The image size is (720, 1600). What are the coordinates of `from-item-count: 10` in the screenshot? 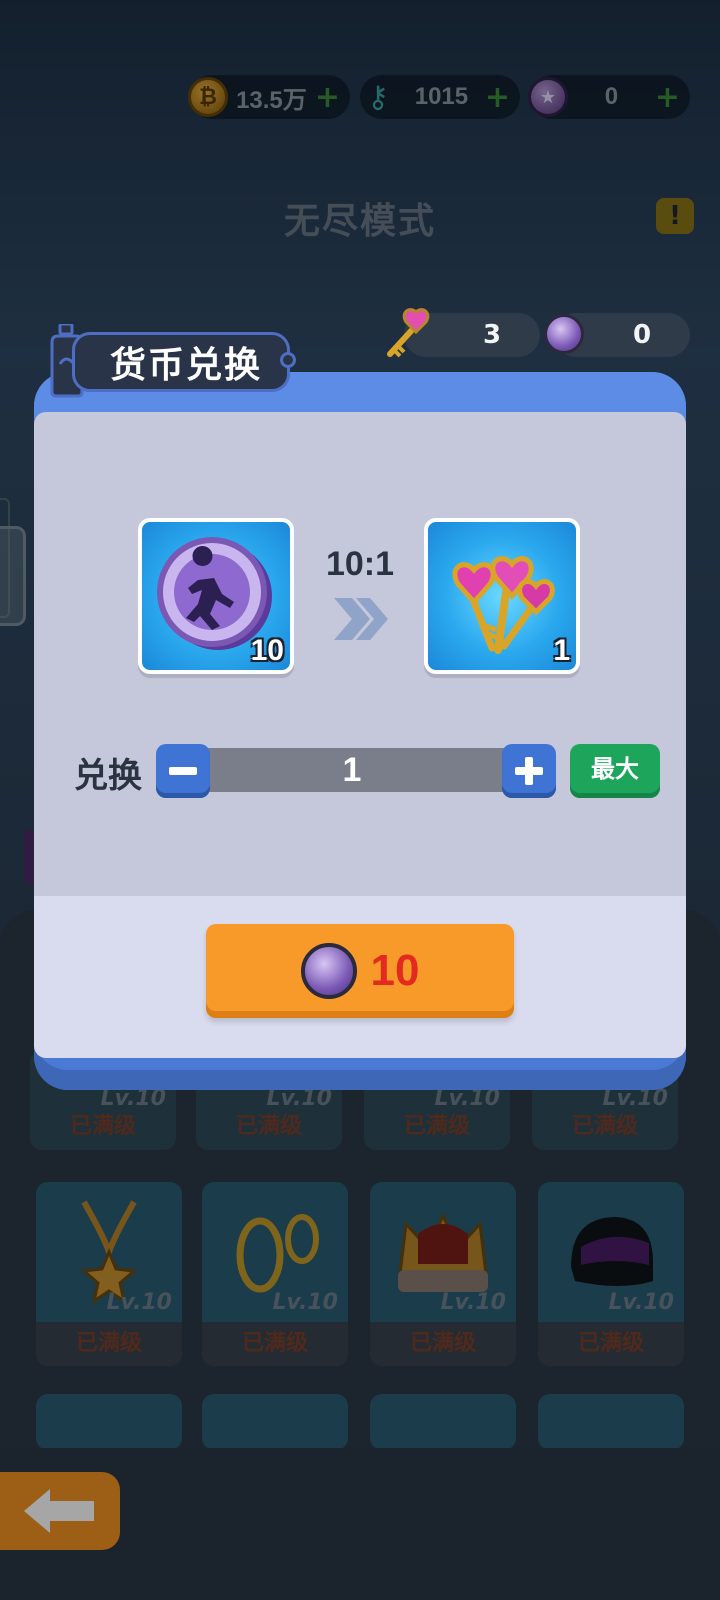 It's located at (267, 650).